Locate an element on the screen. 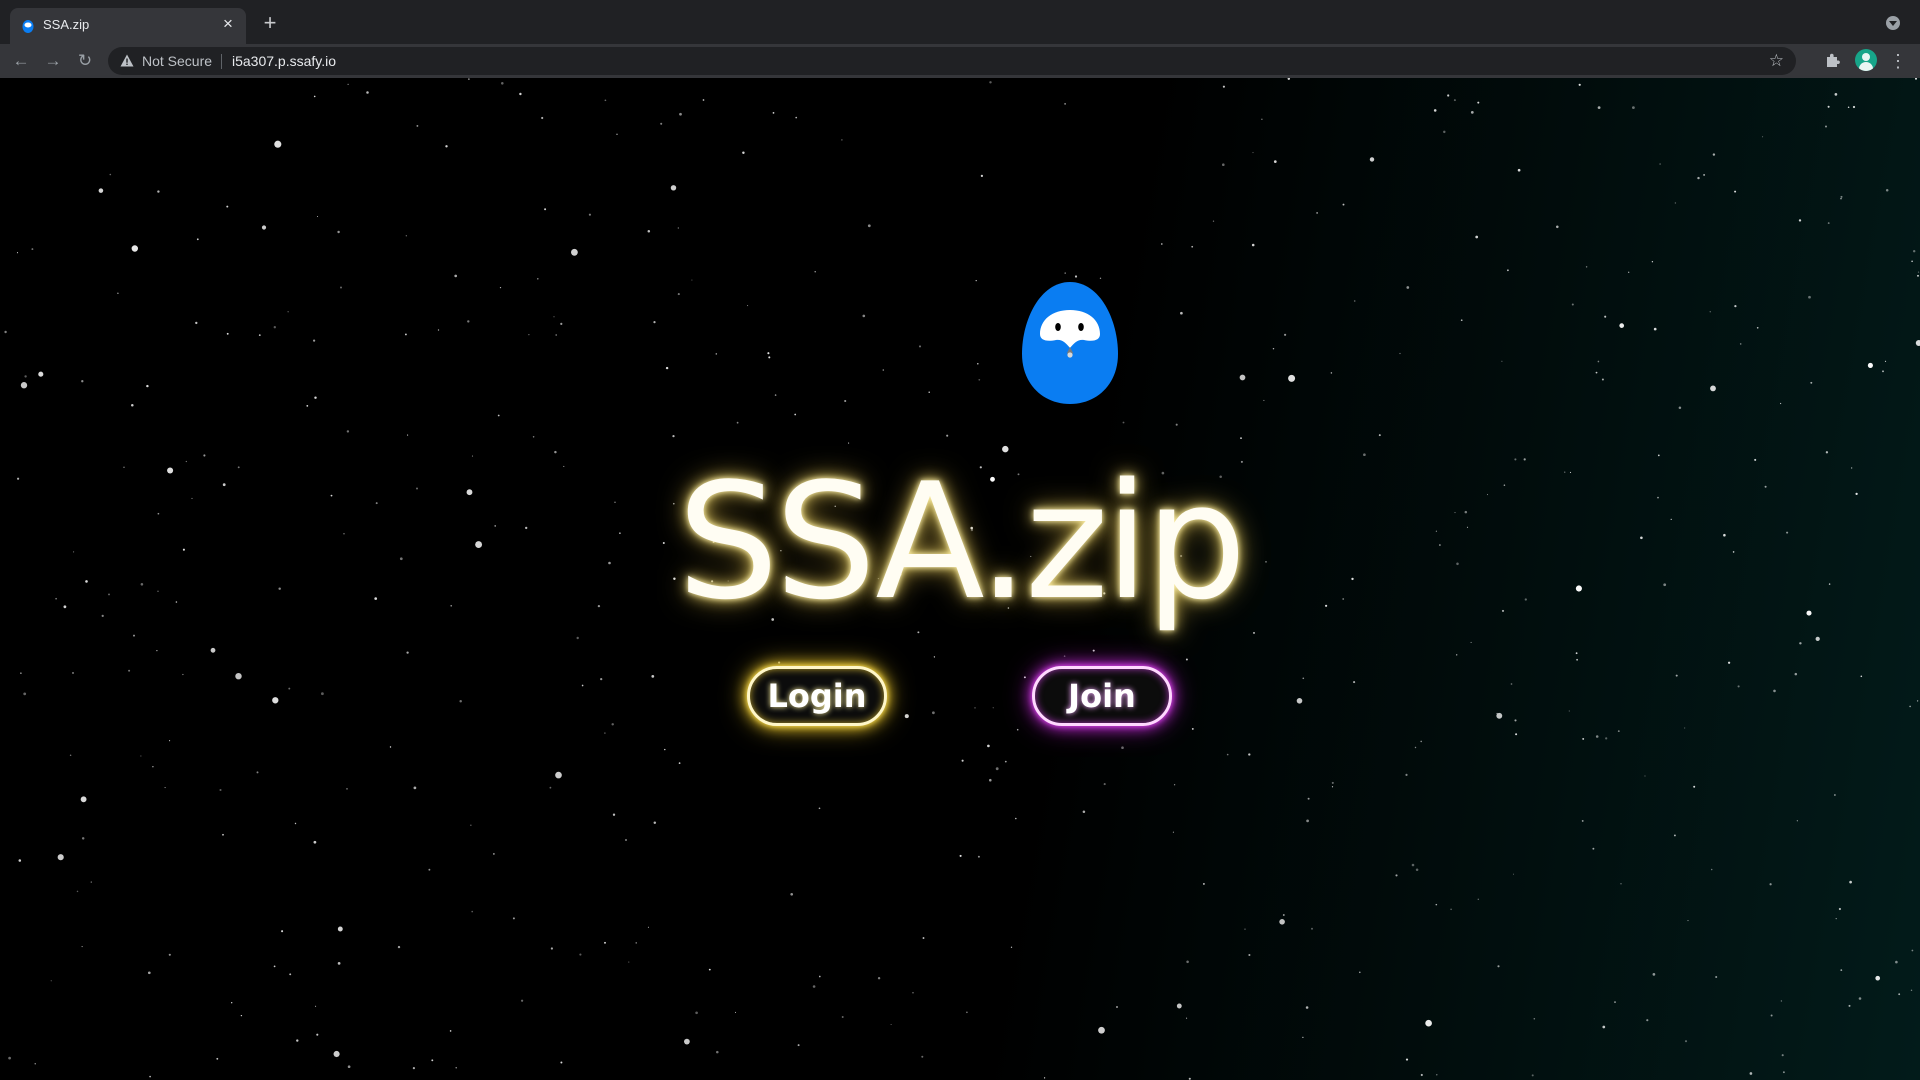  browser-toolbar: ← → ↻ Not Secure i5a307.p.ssafy.io ☆ ⋮ is located at coordinates (960, 61).